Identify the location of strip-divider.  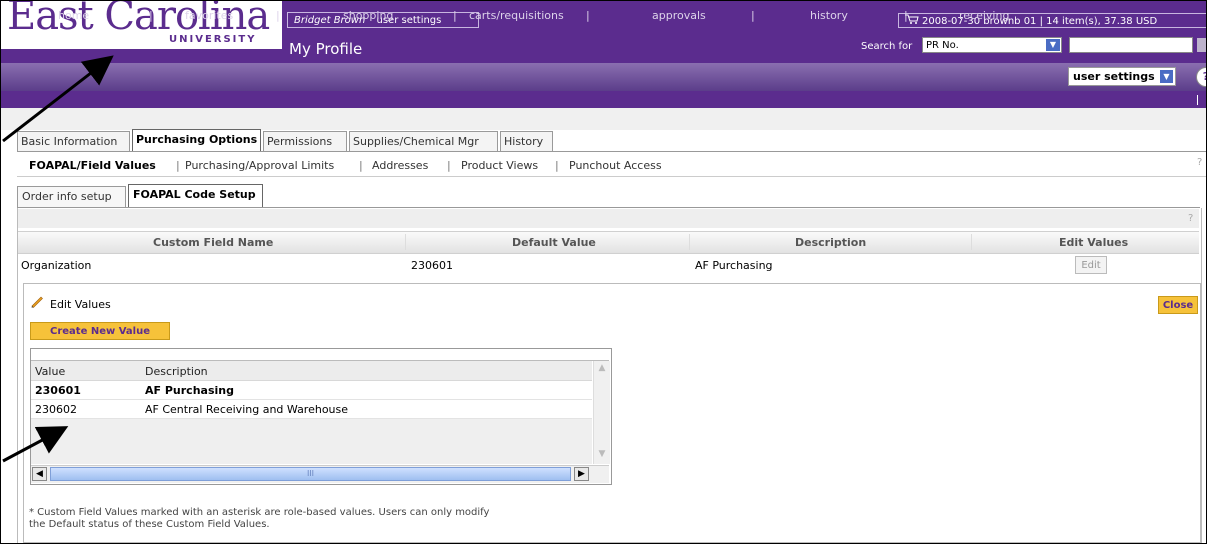
(1197, 100).